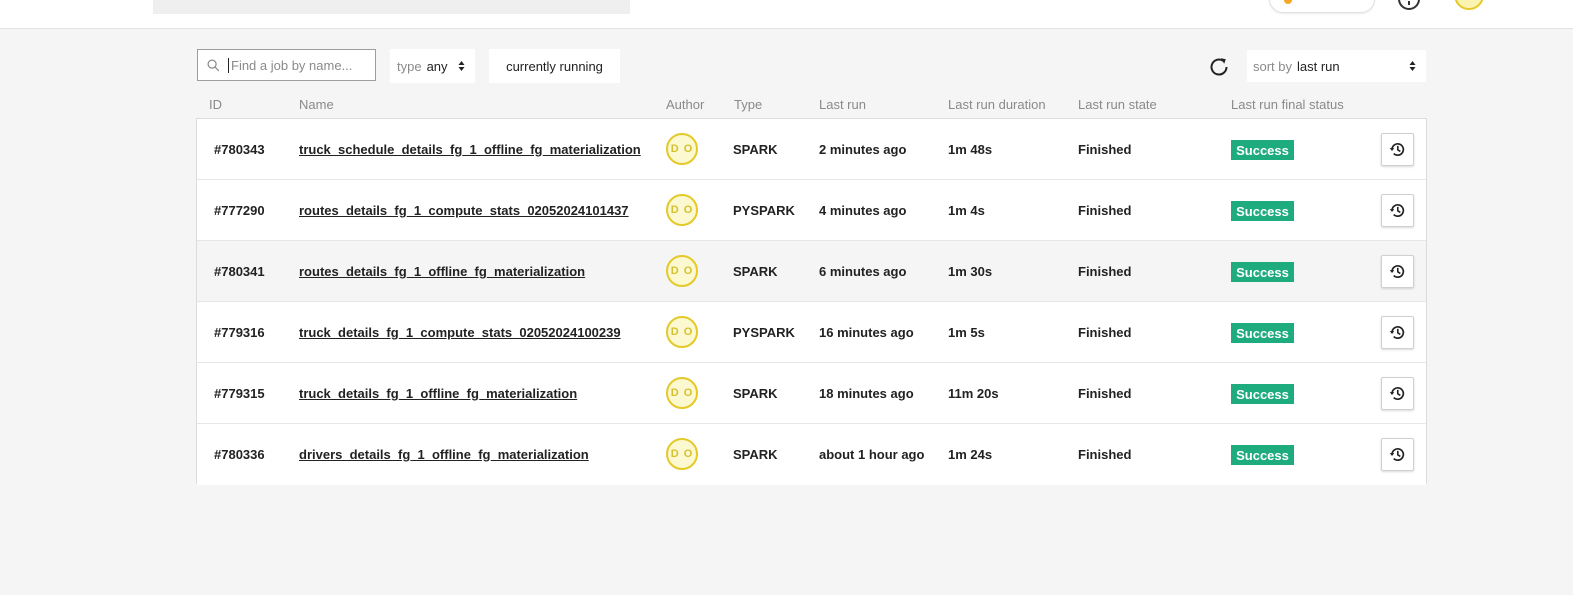  Describe the element at coordinates (215, 104) in the screenshot. I see `column-header-id: ID` at that location.